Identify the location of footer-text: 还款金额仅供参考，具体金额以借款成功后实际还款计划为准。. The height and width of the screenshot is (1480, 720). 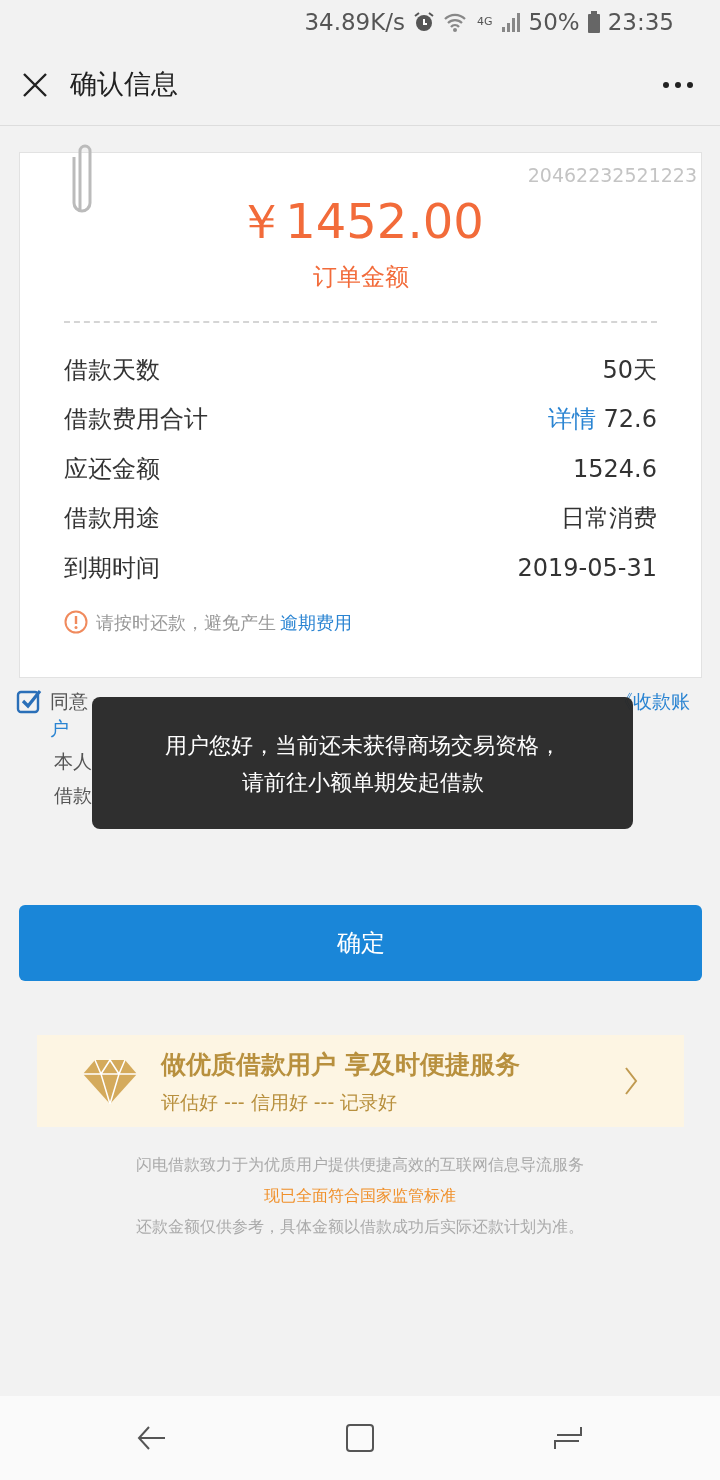
(360, 1227).